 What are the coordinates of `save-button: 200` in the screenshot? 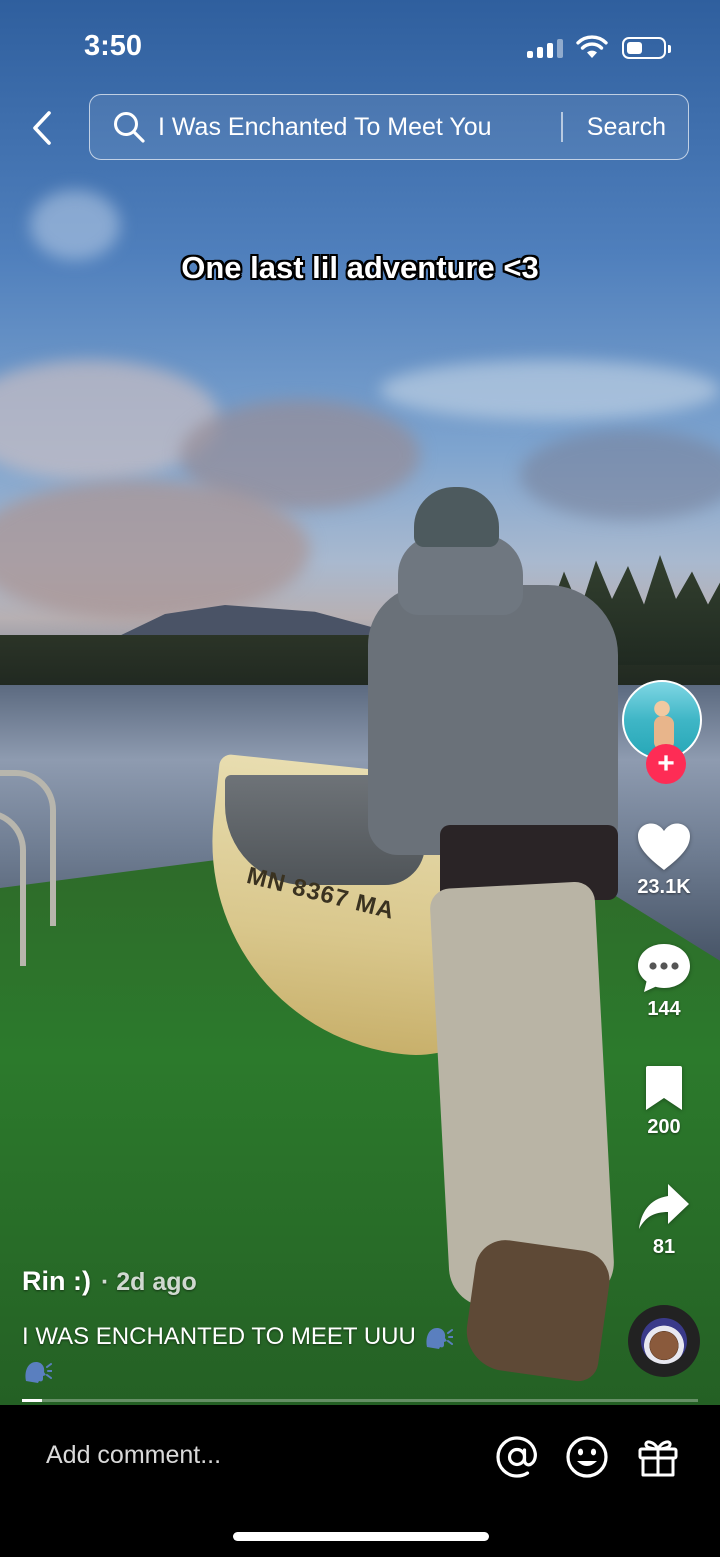 It's located at (664, 1101).